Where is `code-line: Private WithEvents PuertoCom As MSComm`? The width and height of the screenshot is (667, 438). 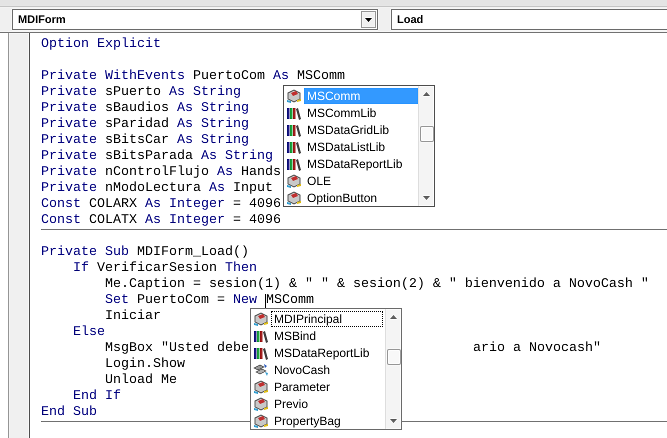 code-line: Private WithEvents PuertoCom As MSComm is located at coordinates (193, 77).